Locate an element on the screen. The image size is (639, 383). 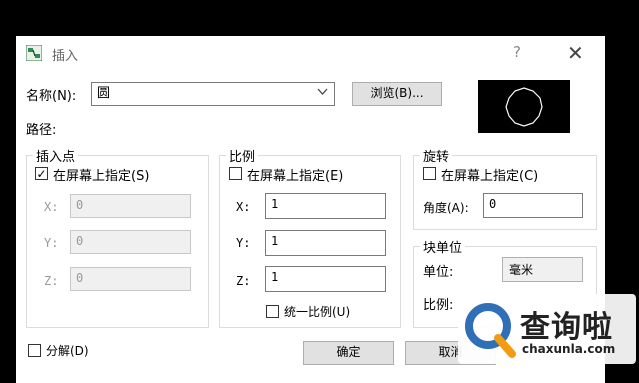
block-preview is located at coordinates (524, 106).